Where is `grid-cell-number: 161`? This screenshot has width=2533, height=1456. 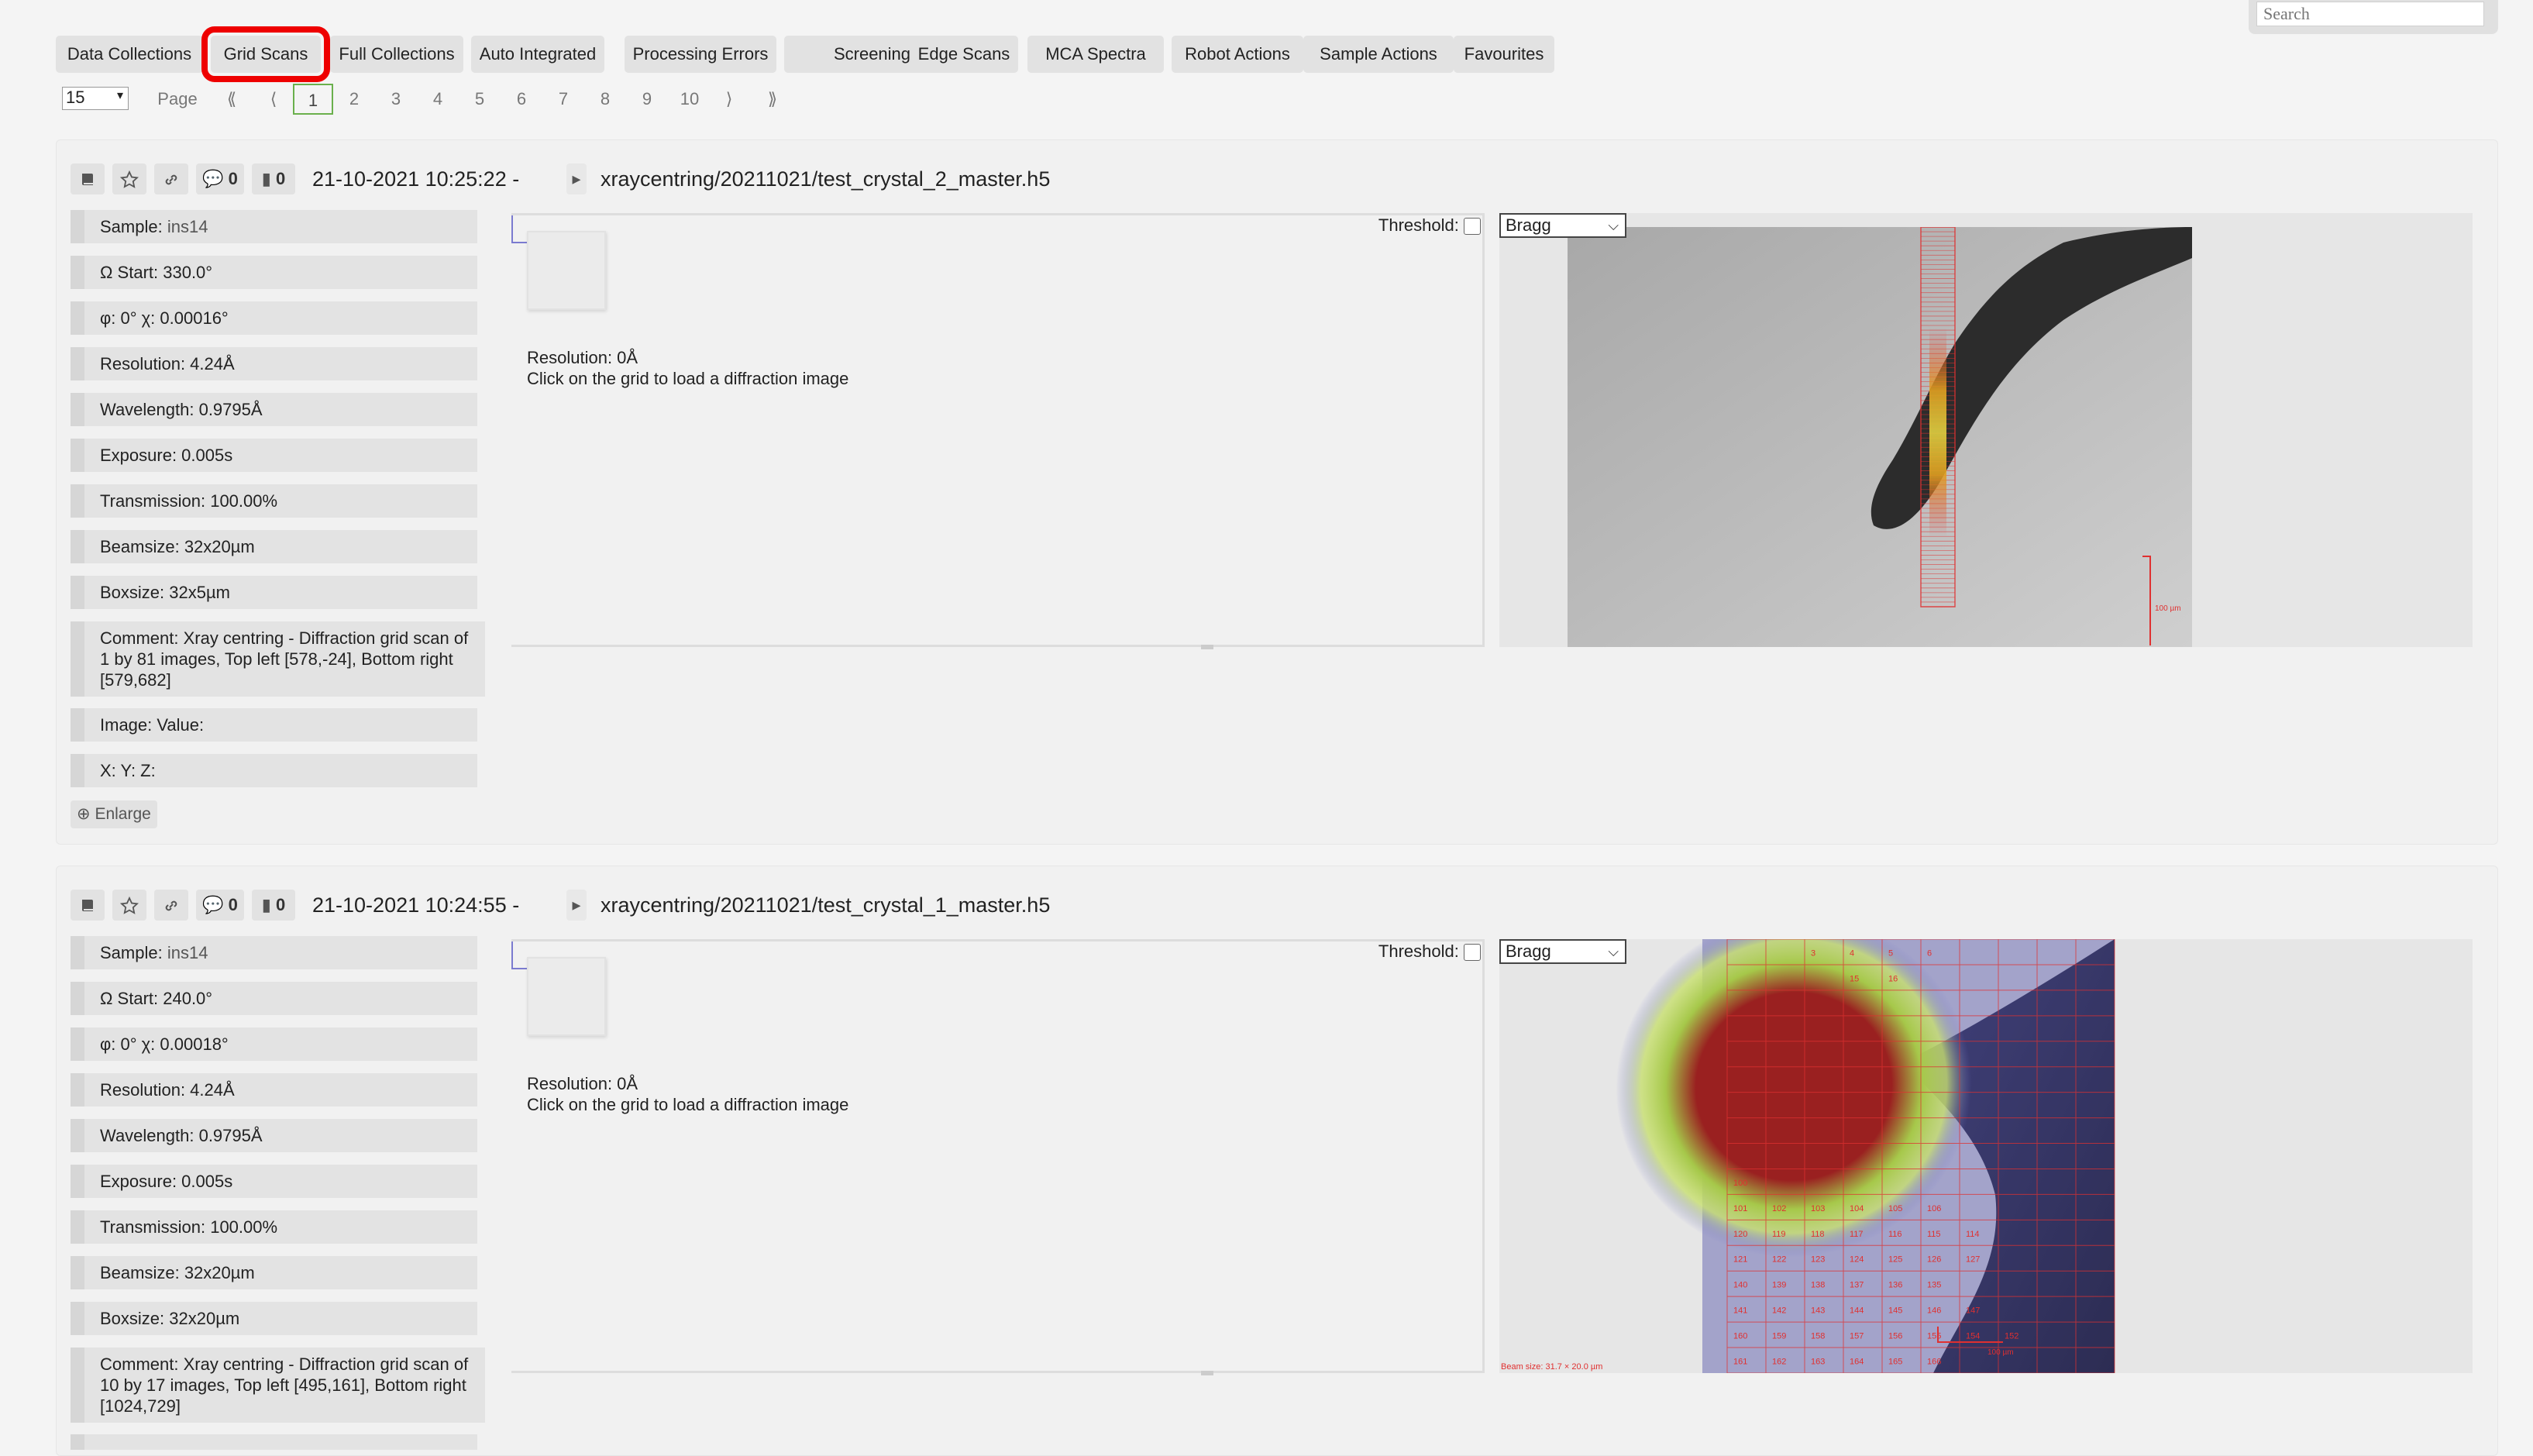
grid-cell-number: 161 is located at coordinates (1740, 1361).